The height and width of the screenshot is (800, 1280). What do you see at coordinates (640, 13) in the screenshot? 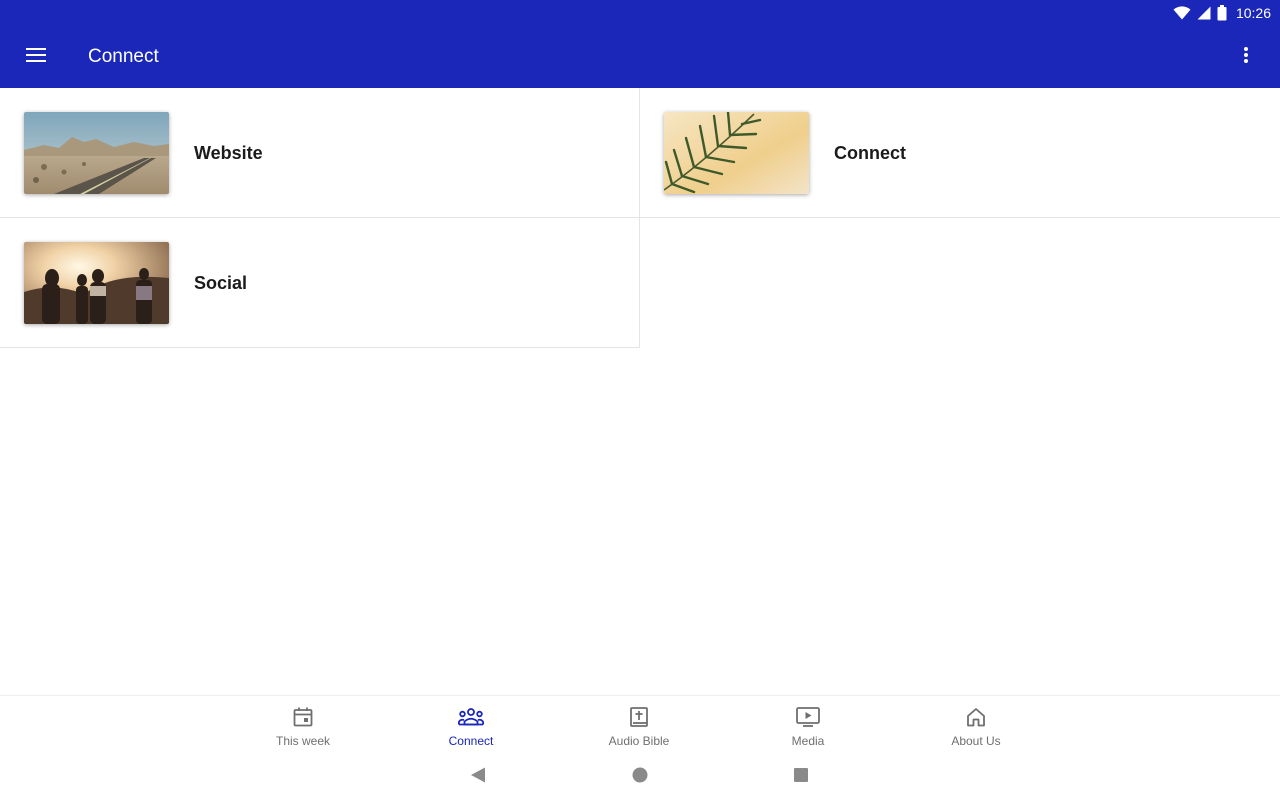
I see `status-bar: 10:26` at bounding box center [640, 13].